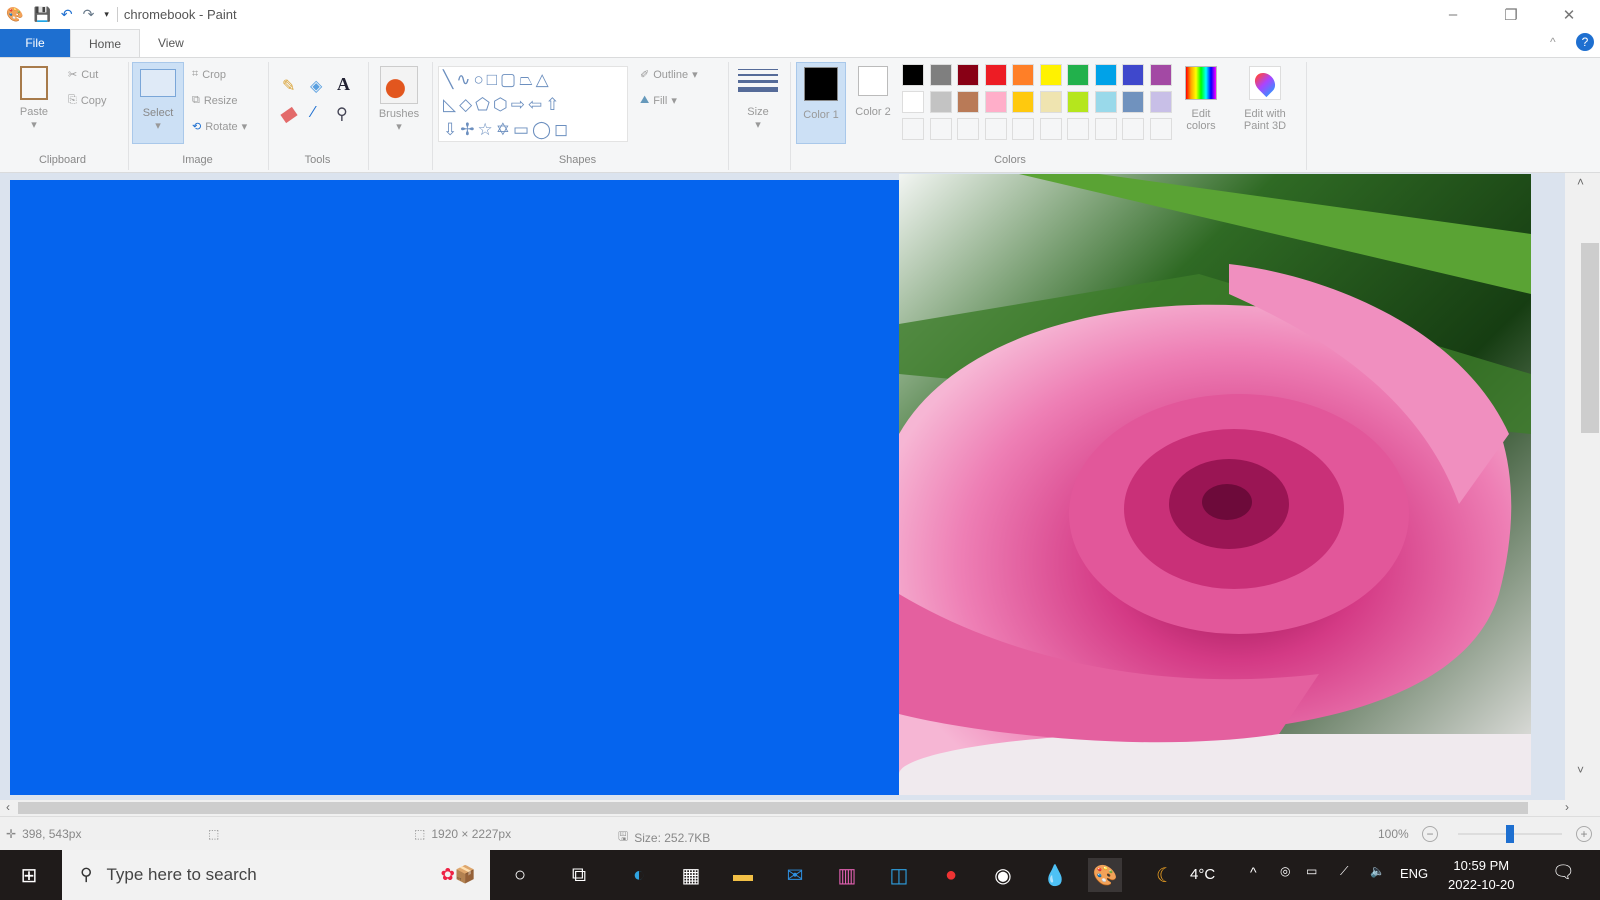 This screenshot has height=900, width=1600. Describe the element at coordinates (1344, 871) in the screenshot. I see `network-icon: ⟋` at that location.